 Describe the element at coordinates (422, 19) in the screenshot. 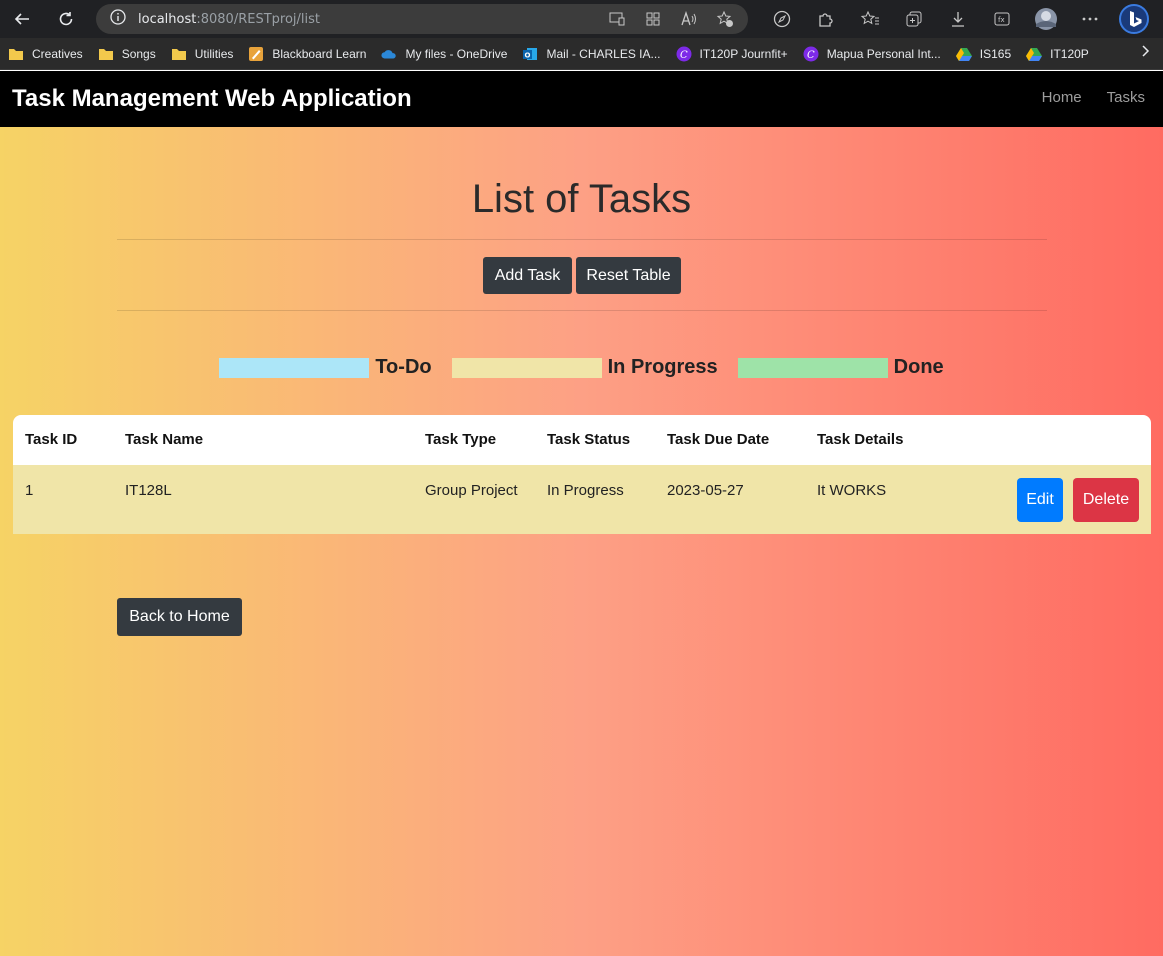

I see `address-bar: localhost:8080/RESTproj/list` at that location.